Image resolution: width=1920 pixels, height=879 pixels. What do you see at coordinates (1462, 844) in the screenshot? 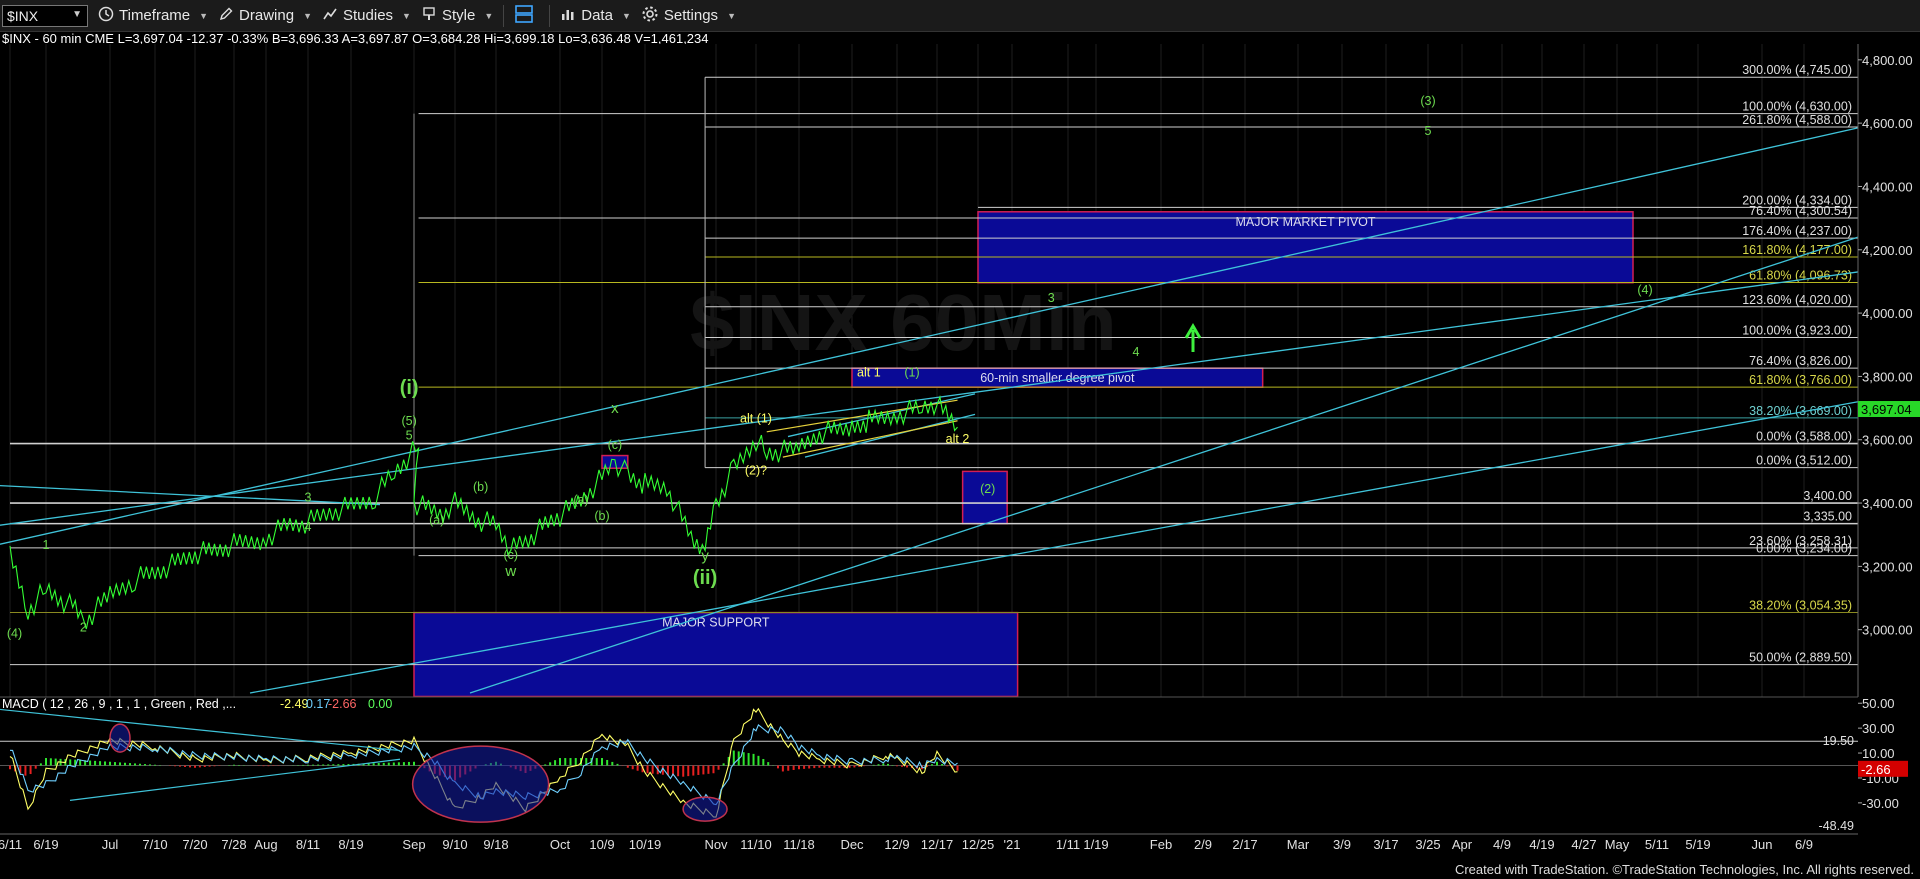
I see `x-tick-label: Apr` at bounding box center [1462, 844].